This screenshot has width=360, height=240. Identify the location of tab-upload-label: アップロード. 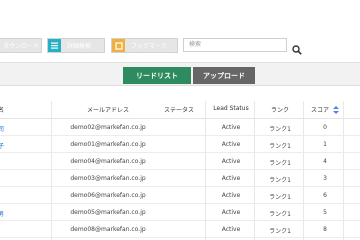
(224, 75).